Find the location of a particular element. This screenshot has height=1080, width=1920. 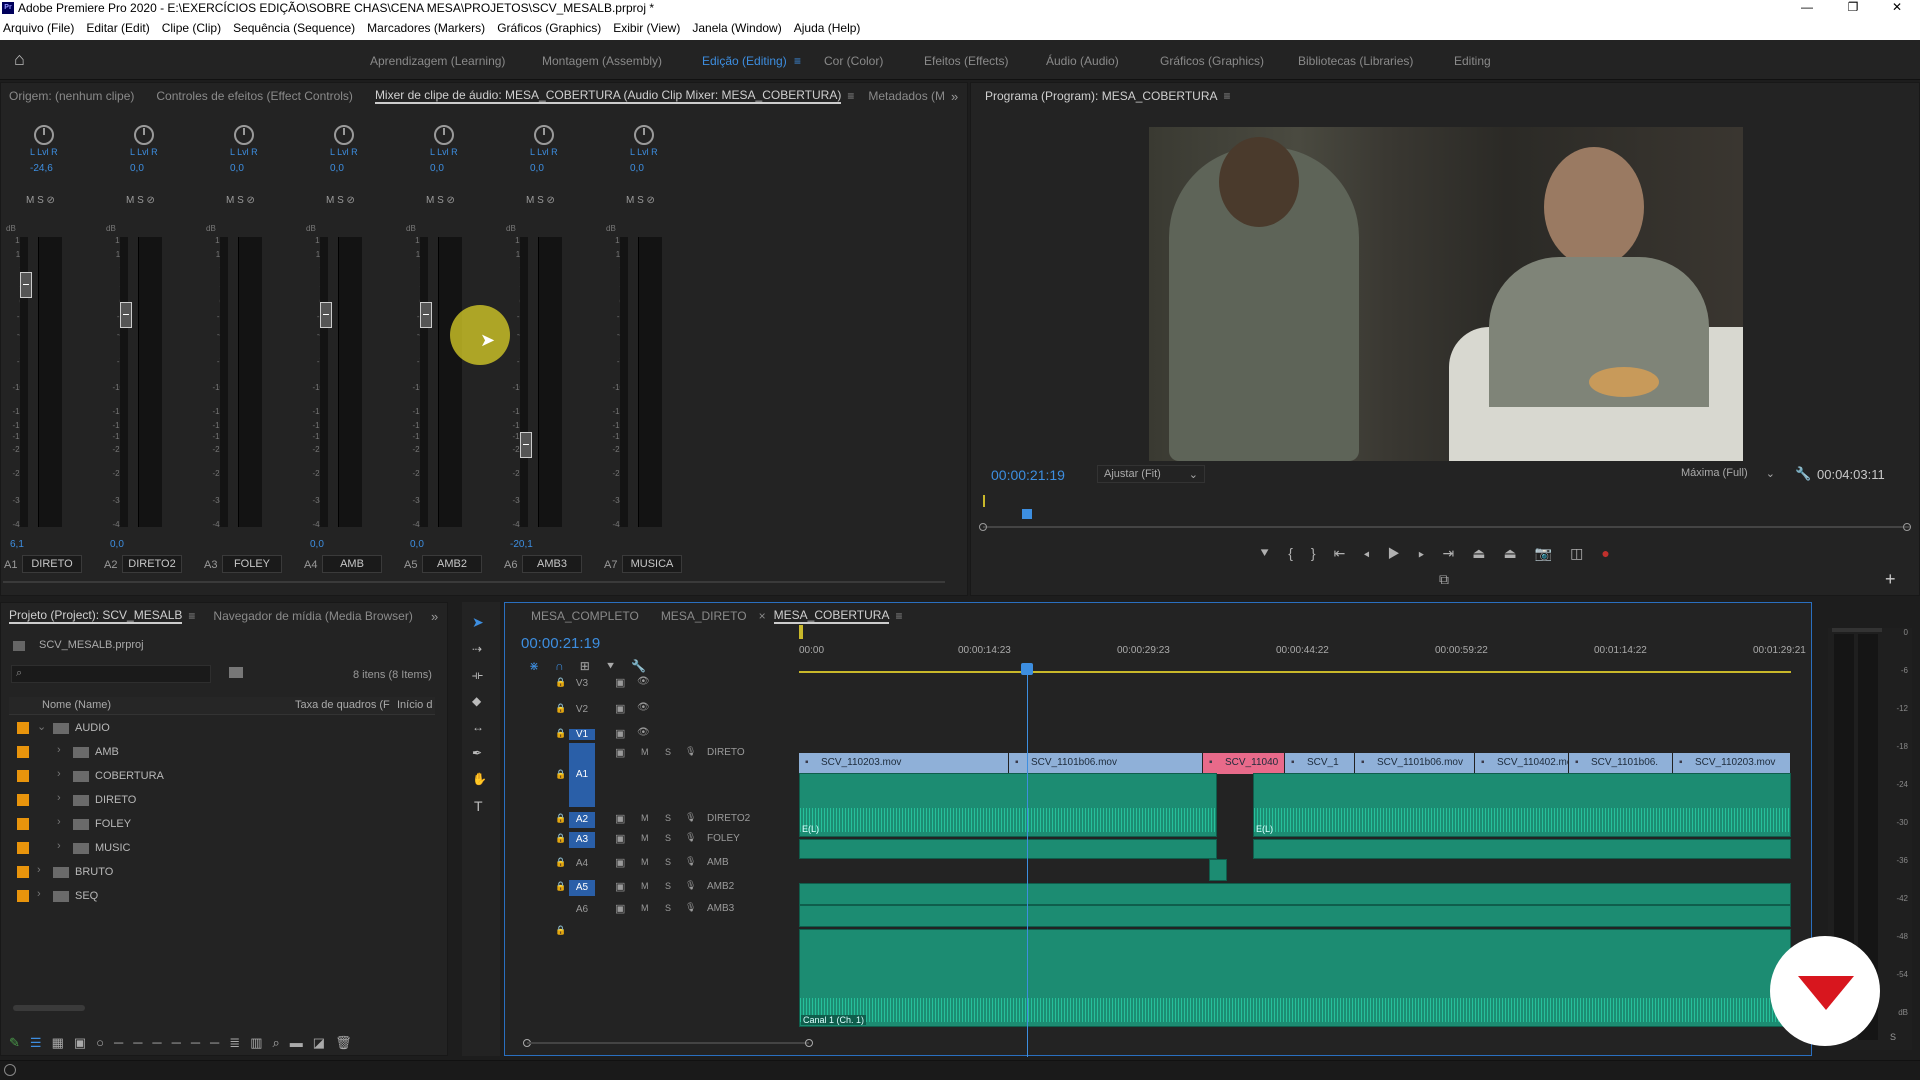

go-to-out-icon: ⇥ is located at coordinates (1458, 553).